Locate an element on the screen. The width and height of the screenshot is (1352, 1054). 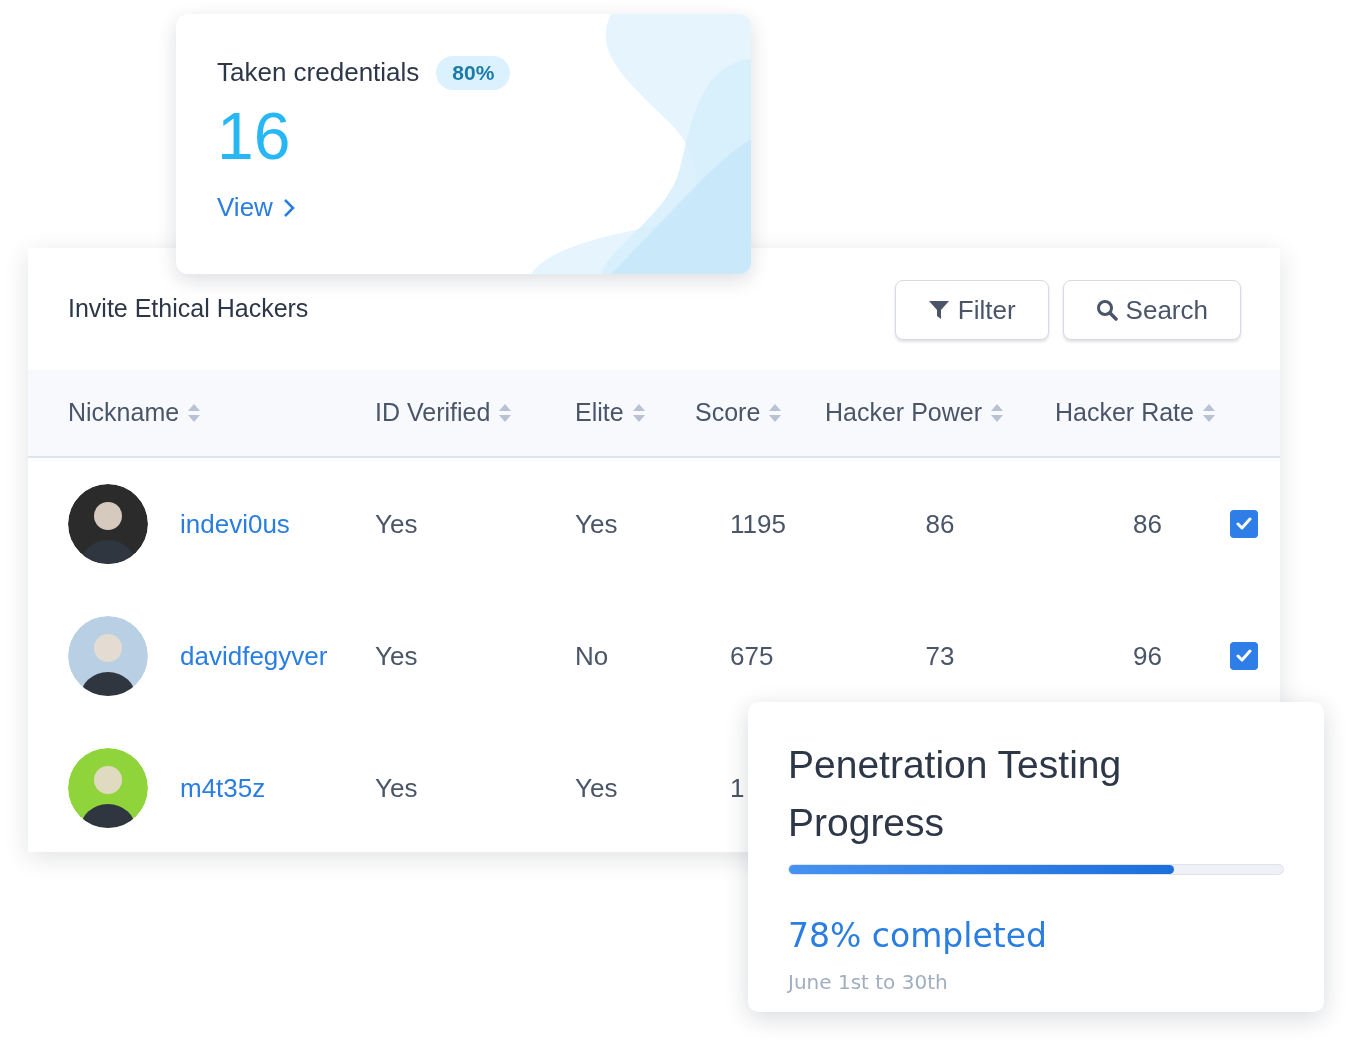
table-cell: 73 is located at coordinates (940, 655).